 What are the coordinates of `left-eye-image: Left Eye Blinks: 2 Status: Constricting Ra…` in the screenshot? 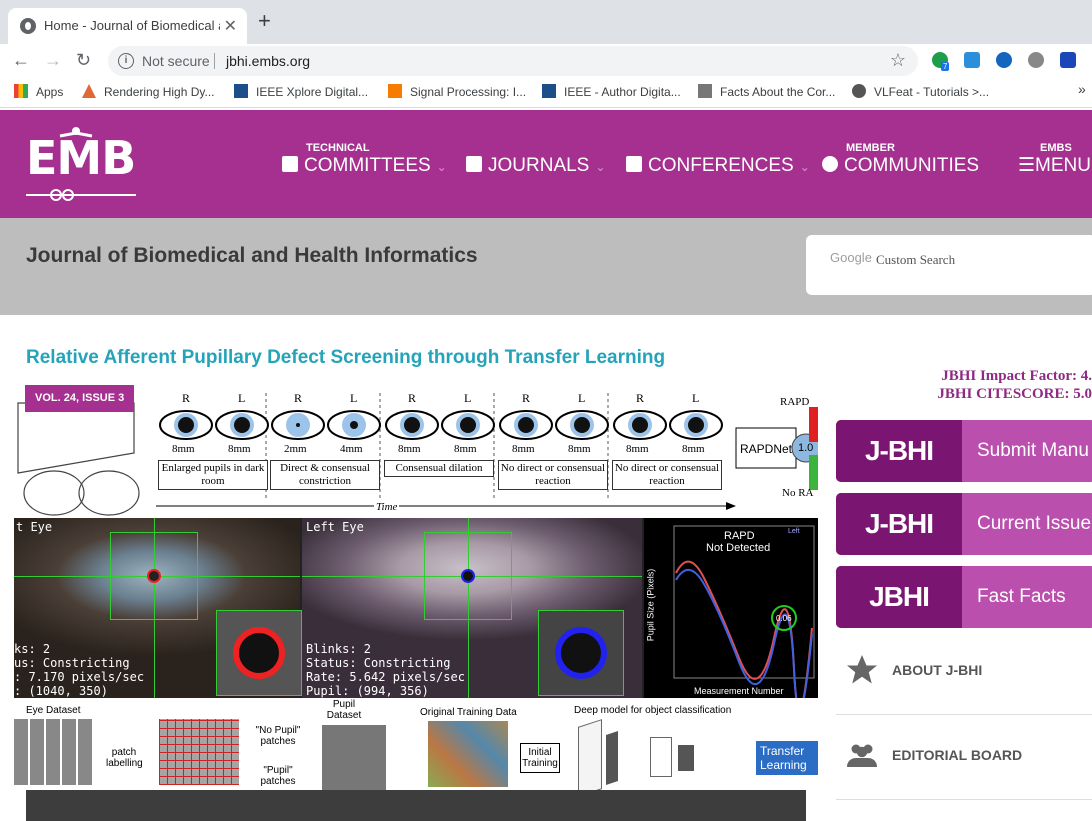 It's located at (472, 608).